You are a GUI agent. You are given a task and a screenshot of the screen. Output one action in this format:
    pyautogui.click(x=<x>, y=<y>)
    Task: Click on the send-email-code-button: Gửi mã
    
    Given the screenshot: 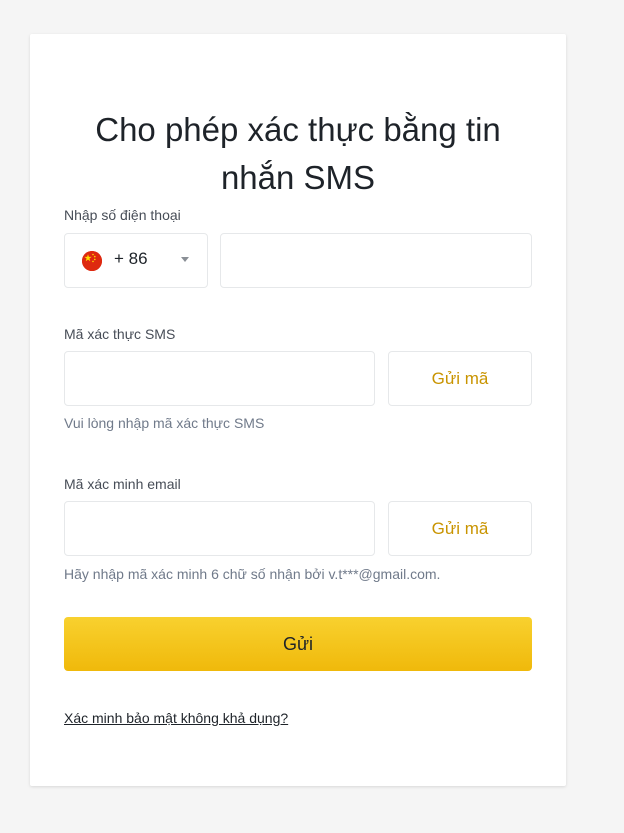 What is the action you would take?
    pyautogui.click(x=460, y=528)
    